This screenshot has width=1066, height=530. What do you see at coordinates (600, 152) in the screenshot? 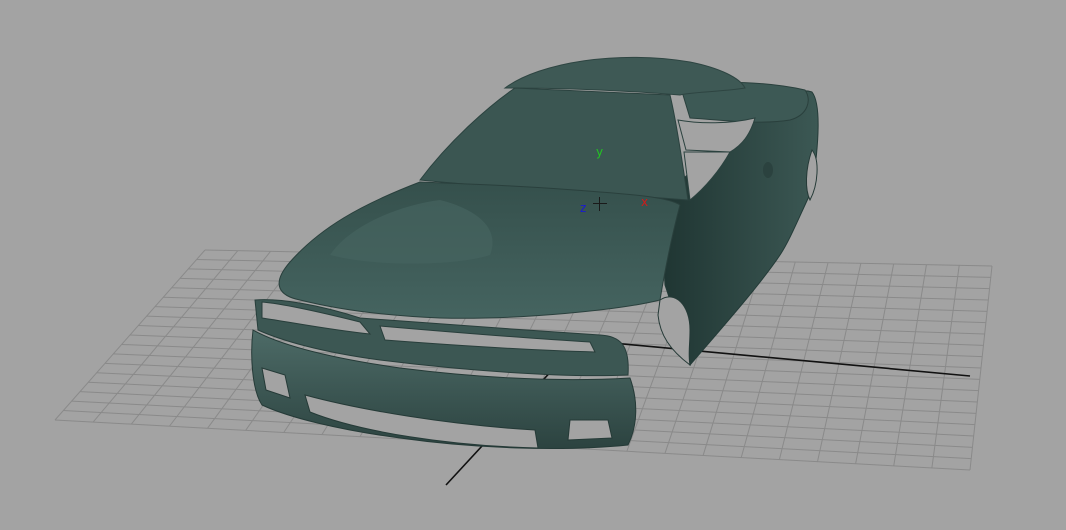
I see `axis-label-y: y` at bounding box center [600, 152].